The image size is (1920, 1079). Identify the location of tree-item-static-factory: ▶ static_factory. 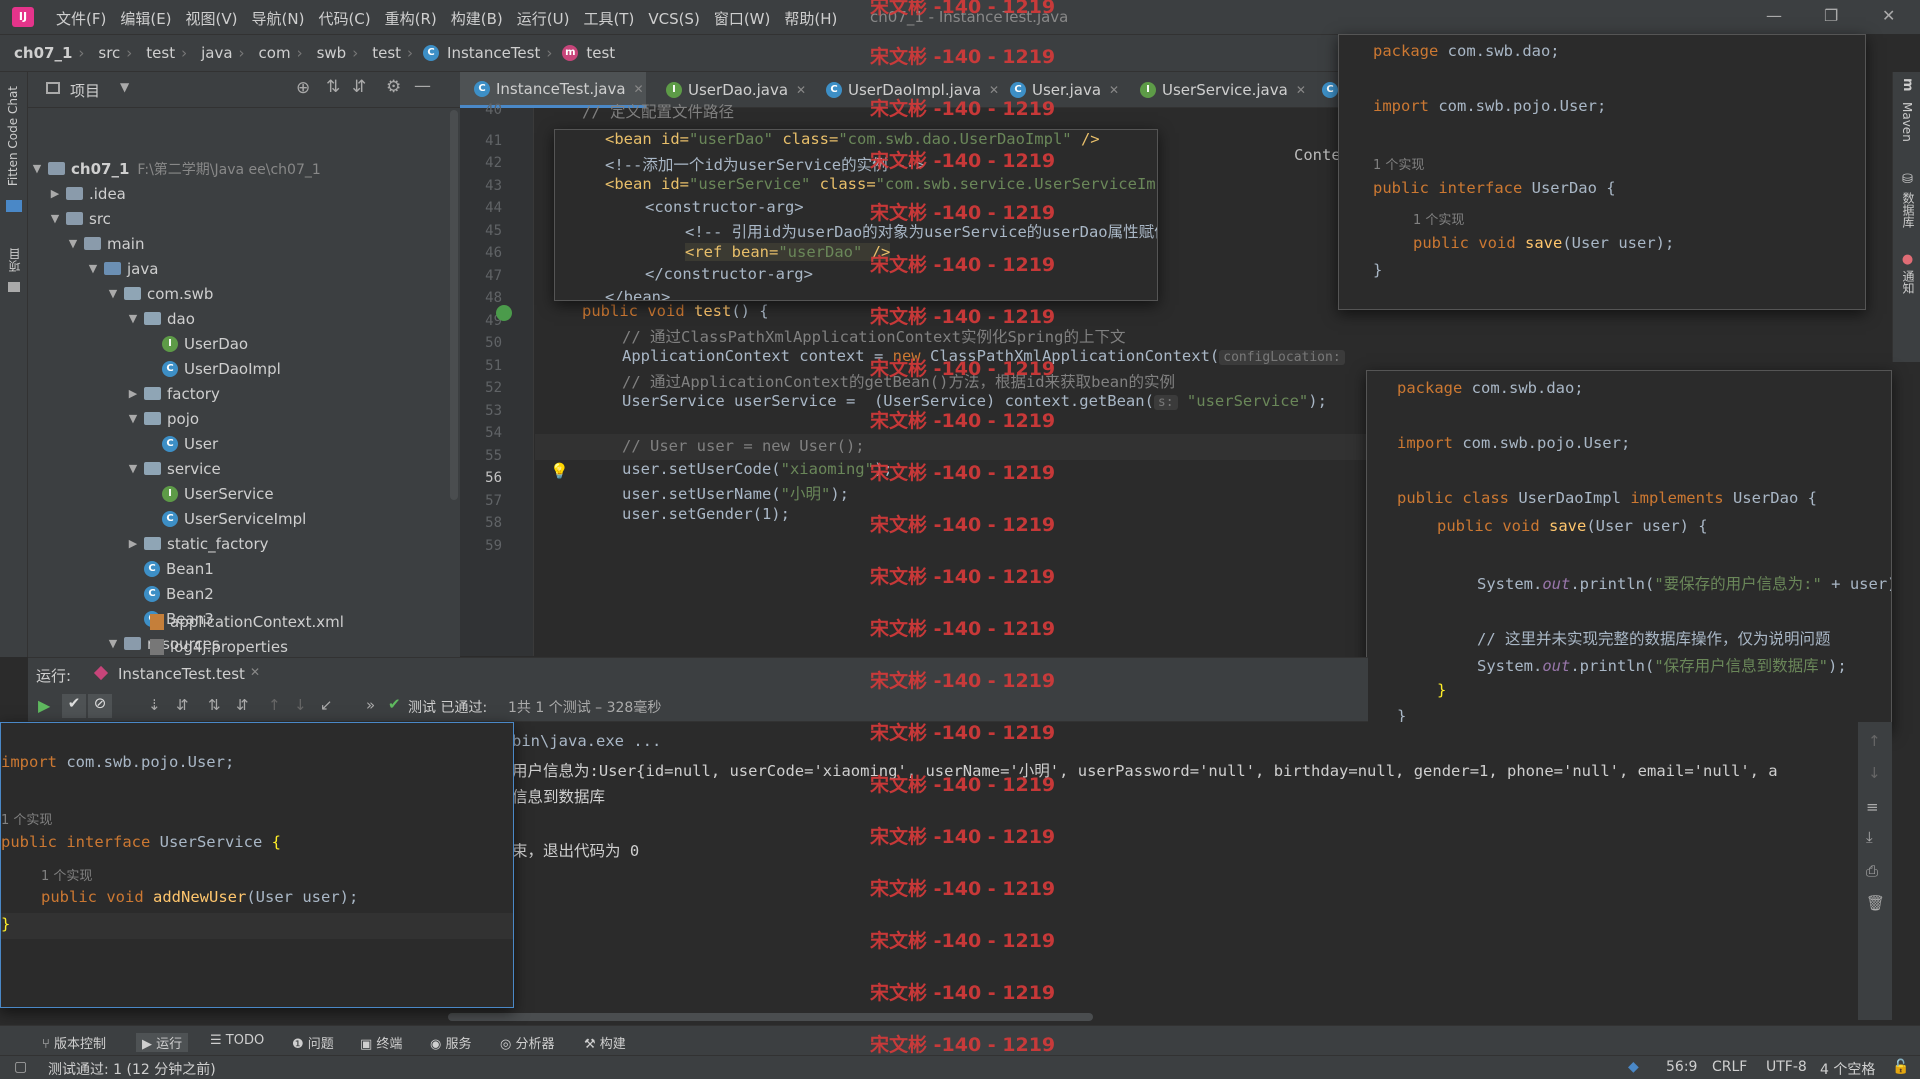
(197, 543).